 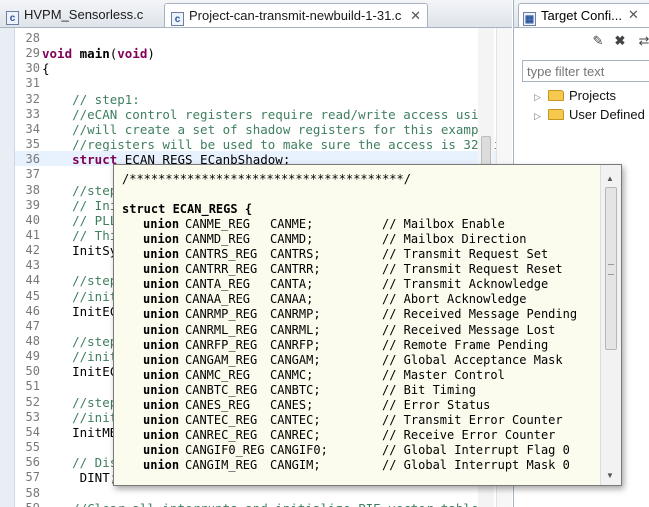 What do you see at coordinates (32, 144) in the screenshot?
I see `line-number: 35` at bounding box center [32, 144].